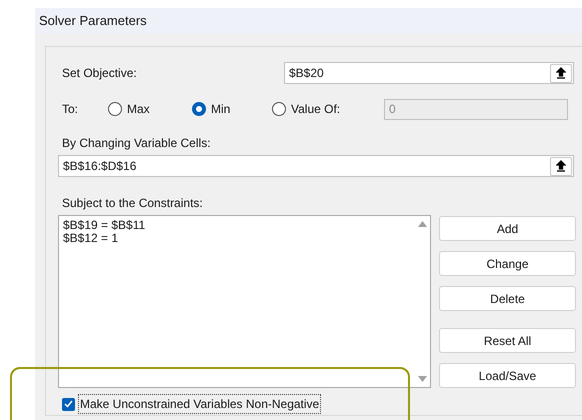 This screenshot has width=582, height=420. What do you see at coordinates (429, 73) in the screenshot?
I see `objective-field: $B$20` at bounding box center [429, 73].